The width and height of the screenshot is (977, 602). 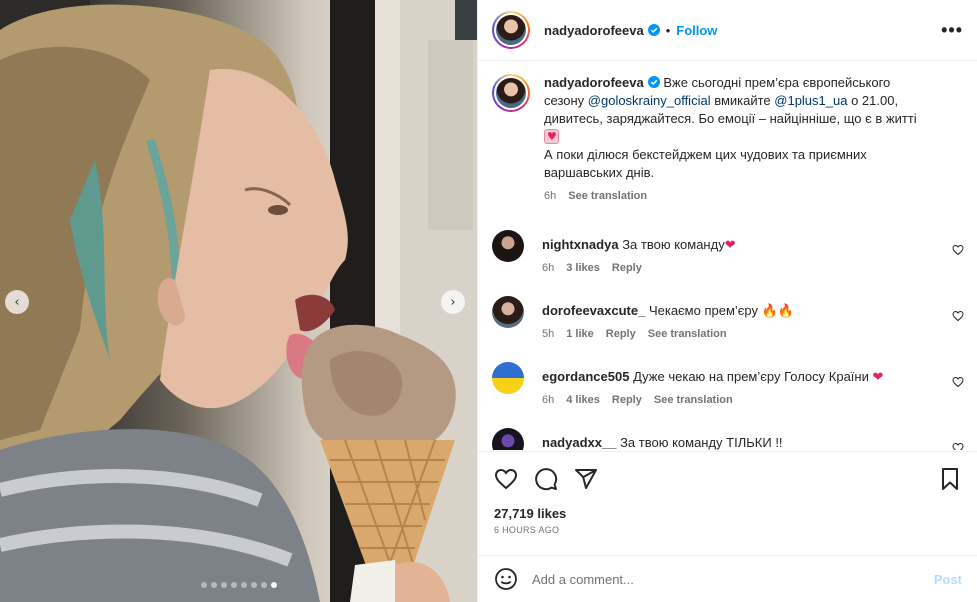 I want to click on heart-emoji-icon, so click(x=551, y=137).